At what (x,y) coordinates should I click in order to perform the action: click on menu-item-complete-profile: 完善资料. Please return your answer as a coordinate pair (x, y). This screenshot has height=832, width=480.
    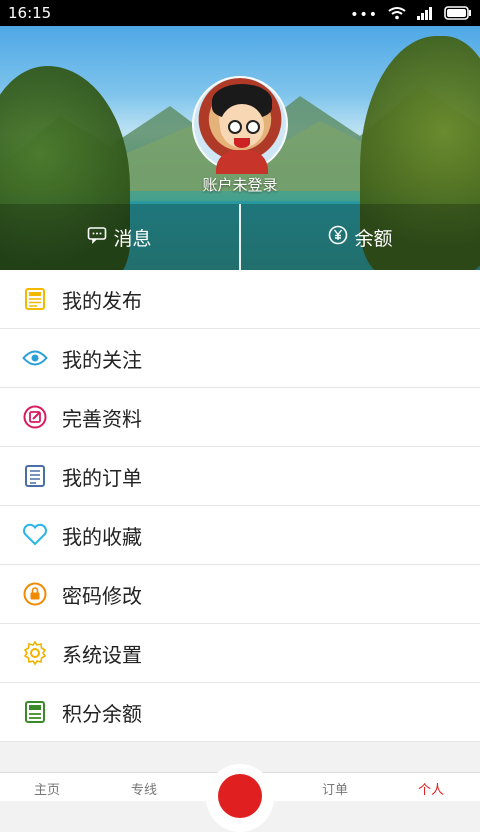
    Looking at the image, I should click on (240, 417).